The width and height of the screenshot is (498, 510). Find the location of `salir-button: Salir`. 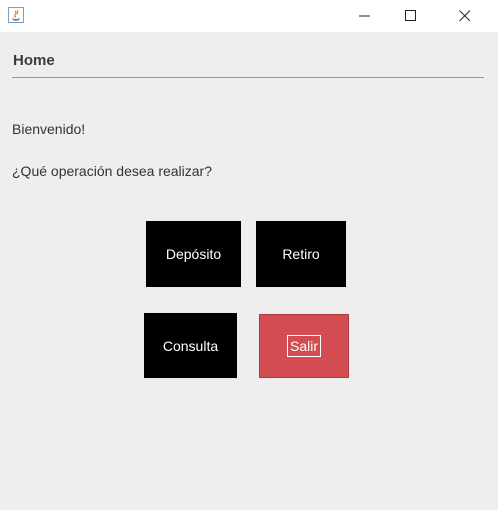

salir-button: Salir is located at coordinates (304, 346).